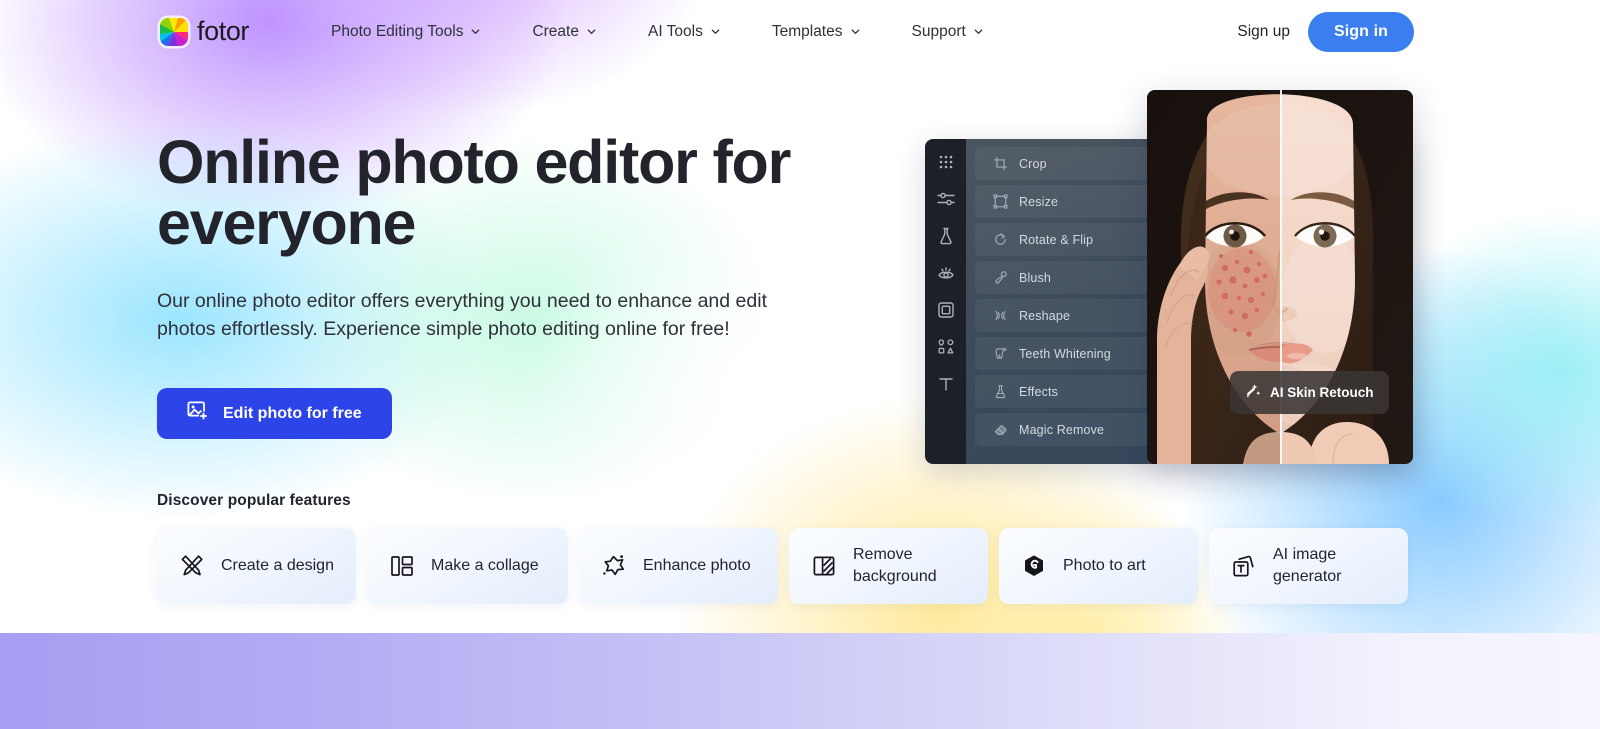 Image resolution: width=1600 pixels, height=729 pixels. What do you see at coordinates (807, 31) in the screenshot?
I see `nav-label: Templates` at bounding box center [807, 31].